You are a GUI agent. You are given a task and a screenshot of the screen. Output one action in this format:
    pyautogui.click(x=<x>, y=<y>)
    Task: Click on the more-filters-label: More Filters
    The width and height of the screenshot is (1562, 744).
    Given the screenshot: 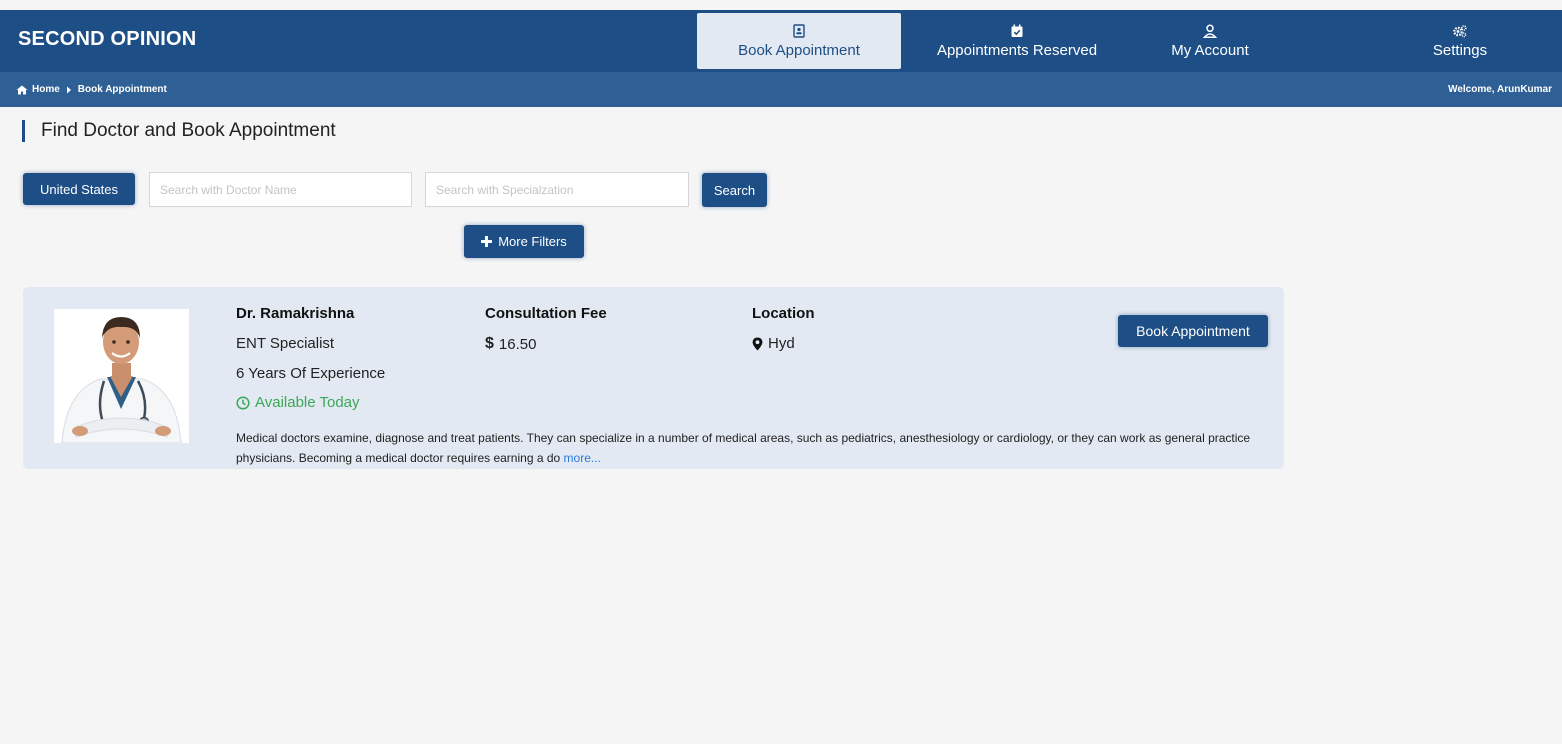 What is the action you would take?
    pyautogui.click(x=532, y=241)
    